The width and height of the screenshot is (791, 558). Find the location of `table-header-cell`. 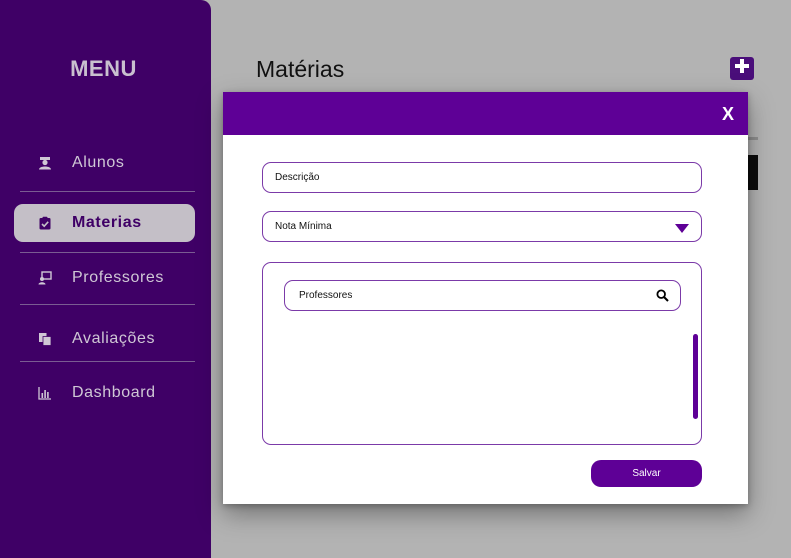

table-header-cell is located at coordinates (753, 172).